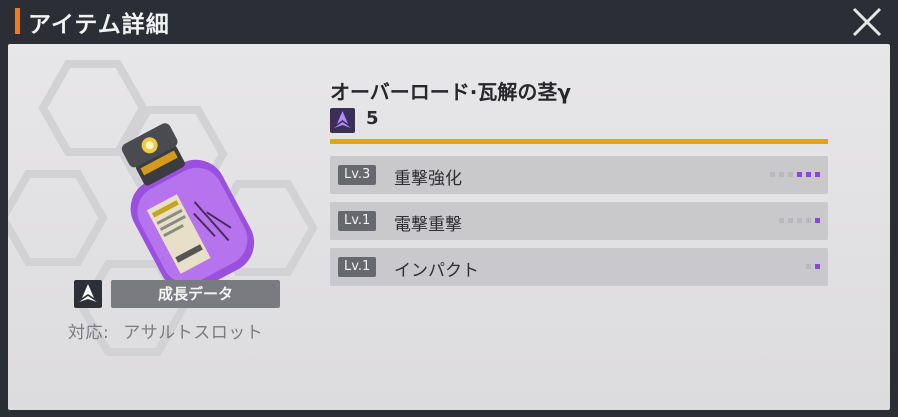 The width and height of the screenshot is (898, 417). What do you see at coordinates (449, 22) in the screenshot?
I see `title-bar: アイテム詳細` at bounding box center [449, 22].